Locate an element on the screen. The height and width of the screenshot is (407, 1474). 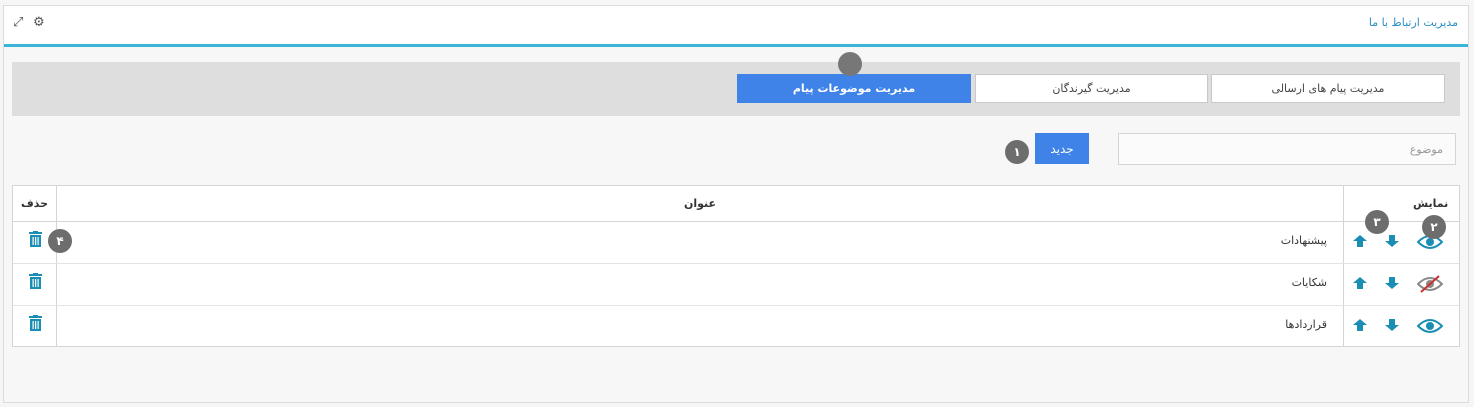
row-title: قراردادها is located at coordinates (1306, 324).